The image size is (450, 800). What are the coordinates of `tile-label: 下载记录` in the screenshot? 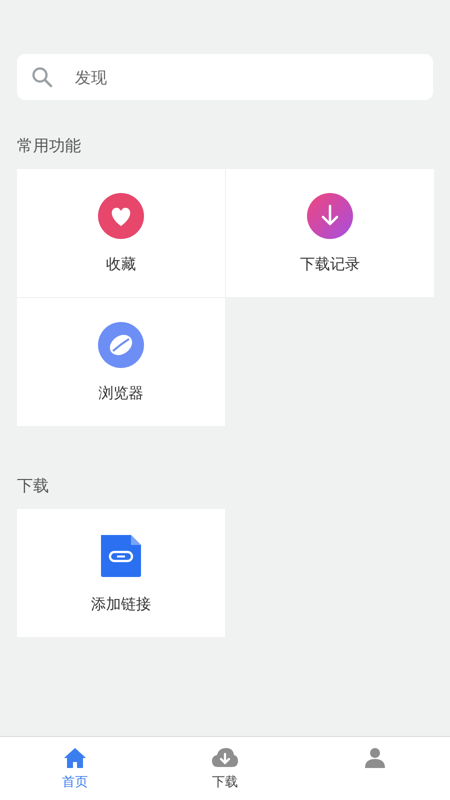 It's located at (330, 264).